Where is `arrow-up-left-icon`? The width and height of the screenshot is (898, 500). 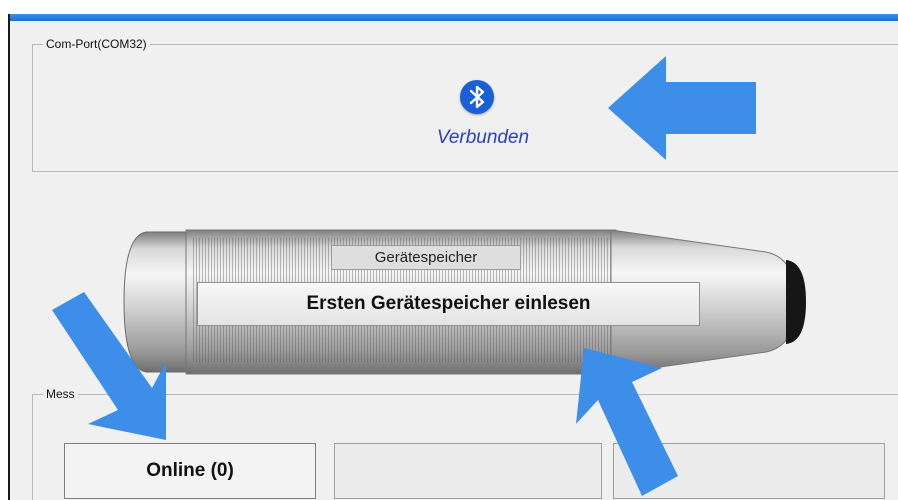 arrow-up-left-icon is located at coordinates (627, 422).